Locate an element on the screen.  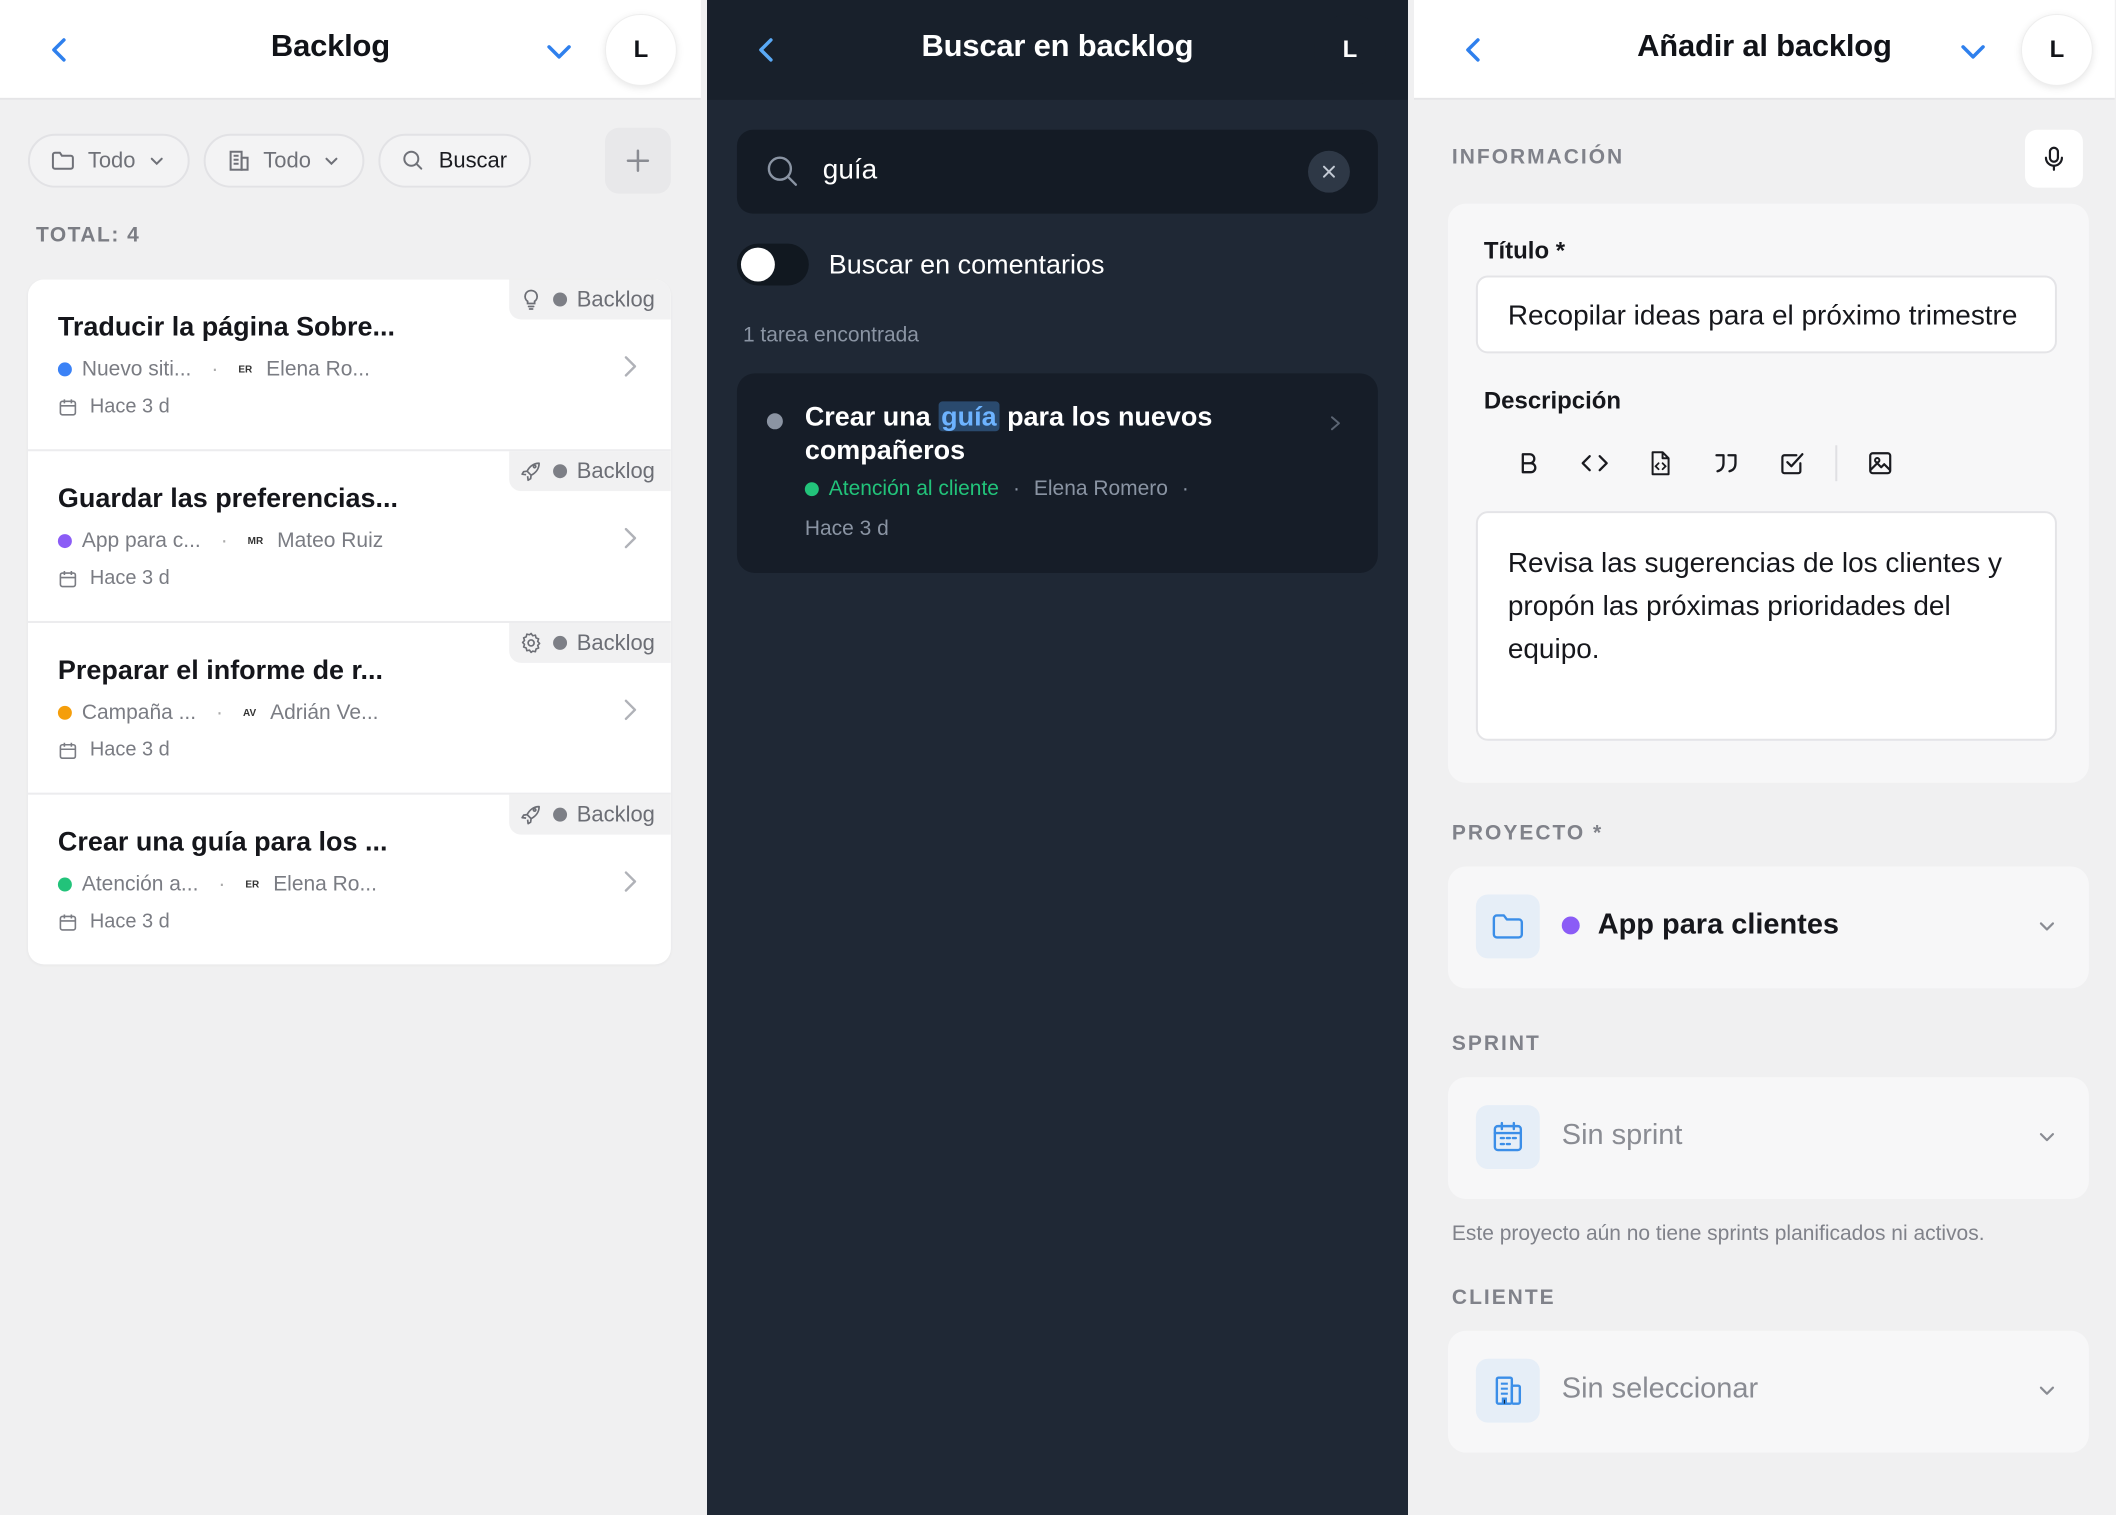
clear-search-button is located at coordinates (1328, 171).